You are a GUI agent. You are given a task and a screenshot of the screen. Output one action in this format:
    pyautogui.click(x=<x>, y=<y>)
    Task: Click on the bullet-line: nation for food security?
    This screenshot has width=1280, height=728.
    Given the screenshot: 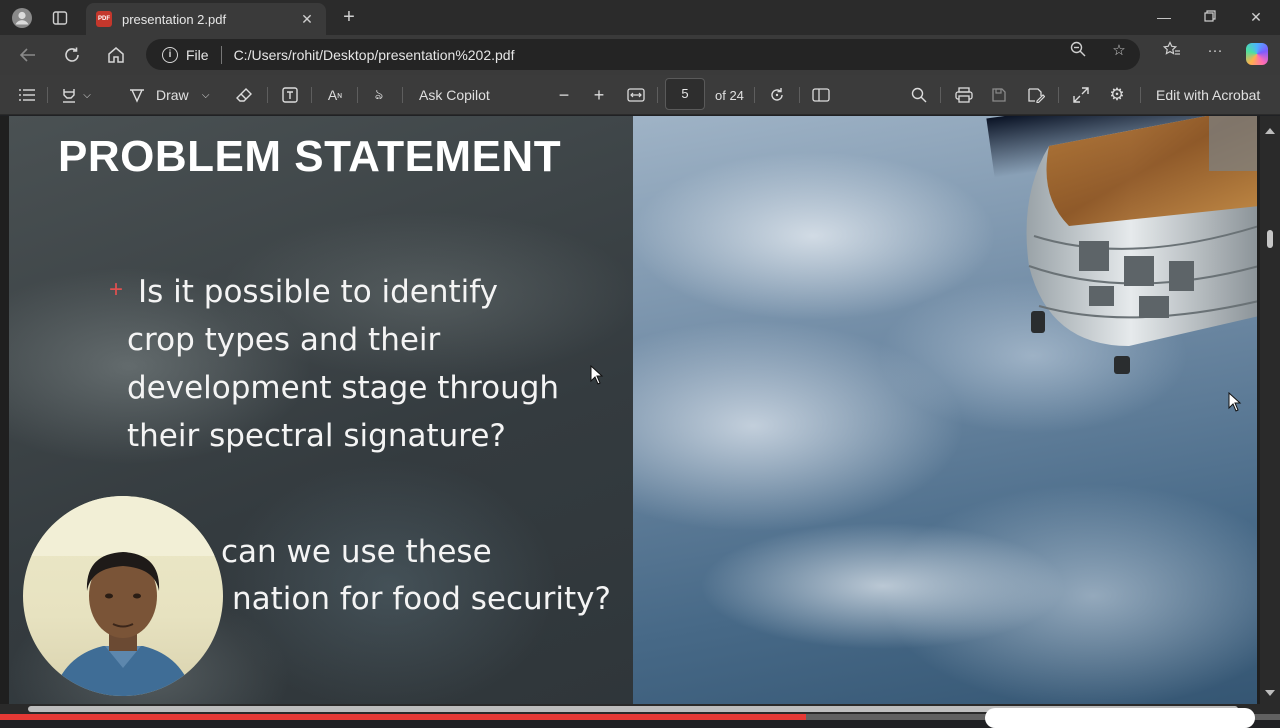 What is the action you would take?
    pyautogui.click(x=421, y=599)
    